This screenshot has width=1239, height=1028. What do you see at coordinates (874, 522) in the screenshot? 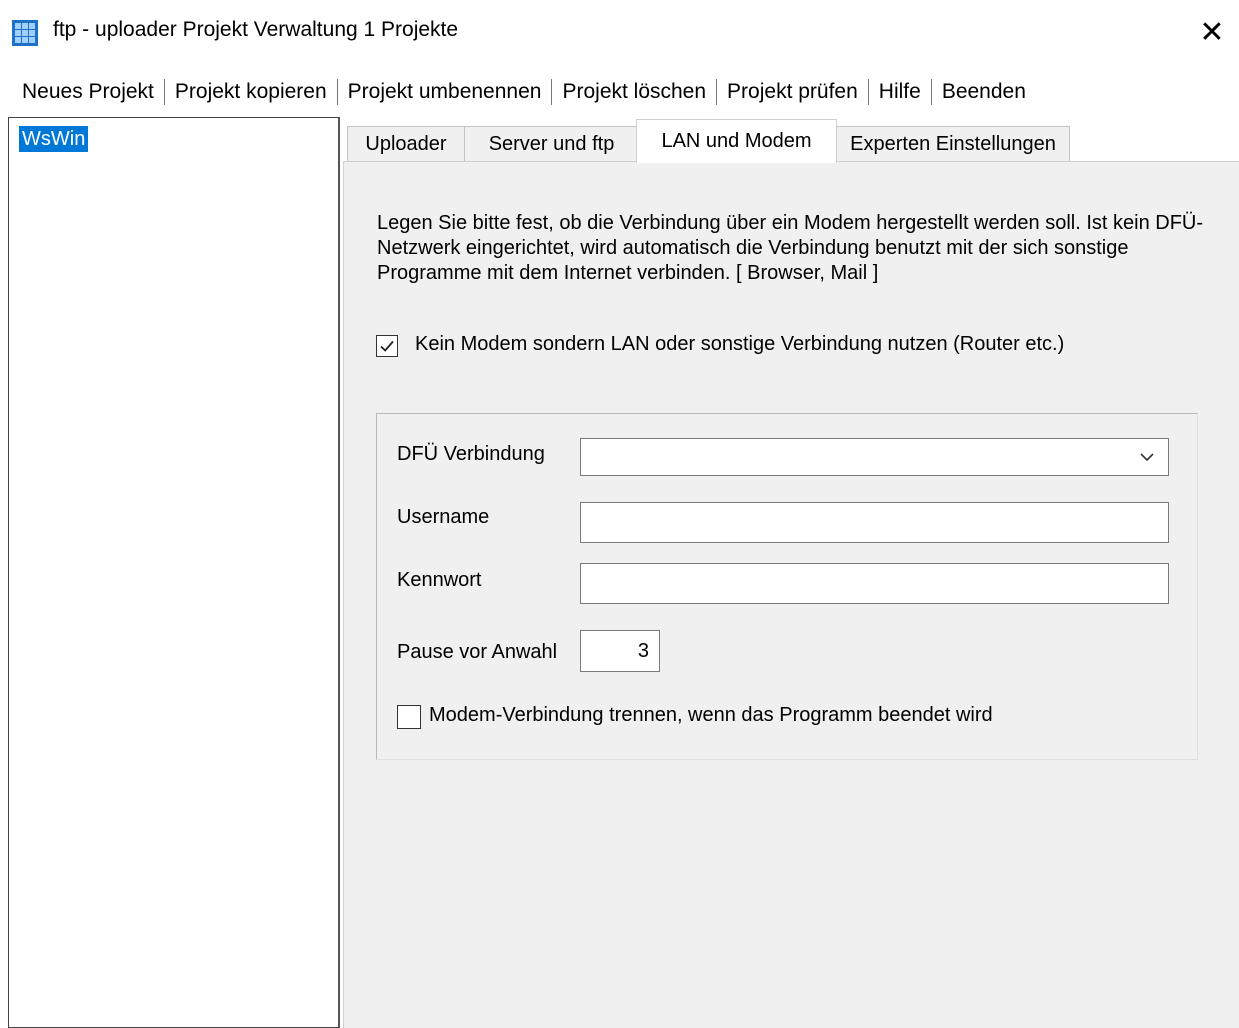
I see `username-input` at bounding box center [874, 522].